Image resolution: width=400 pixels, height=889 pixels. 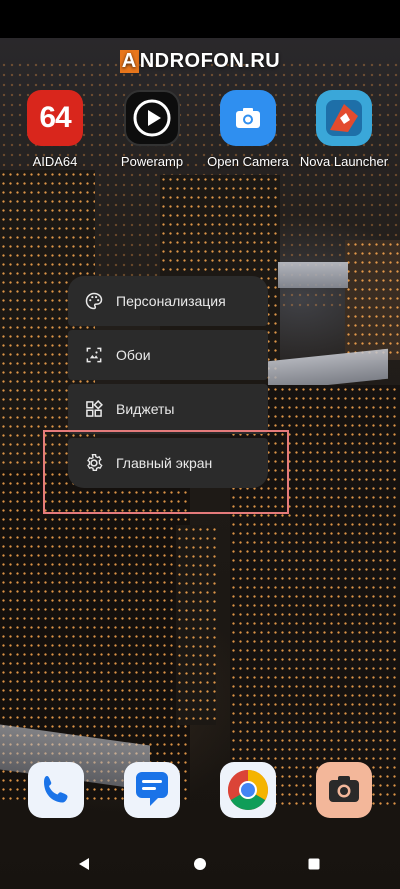 I want to click on dock, so click(x=200, y=791).